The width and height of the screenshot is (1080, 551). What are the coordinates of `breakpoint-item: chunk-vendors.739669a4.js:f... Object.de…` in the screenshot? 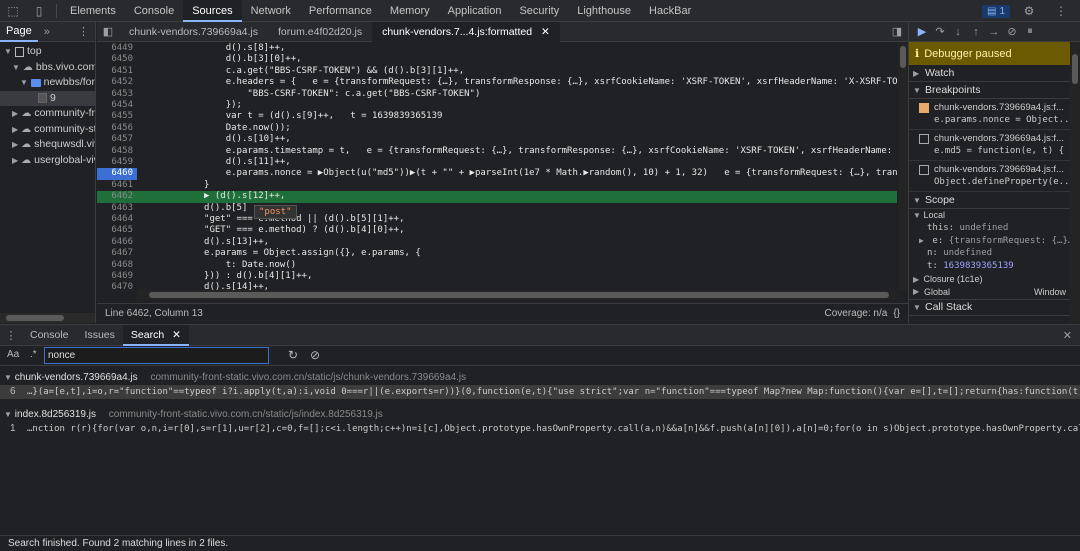 It's located at (994, 176).